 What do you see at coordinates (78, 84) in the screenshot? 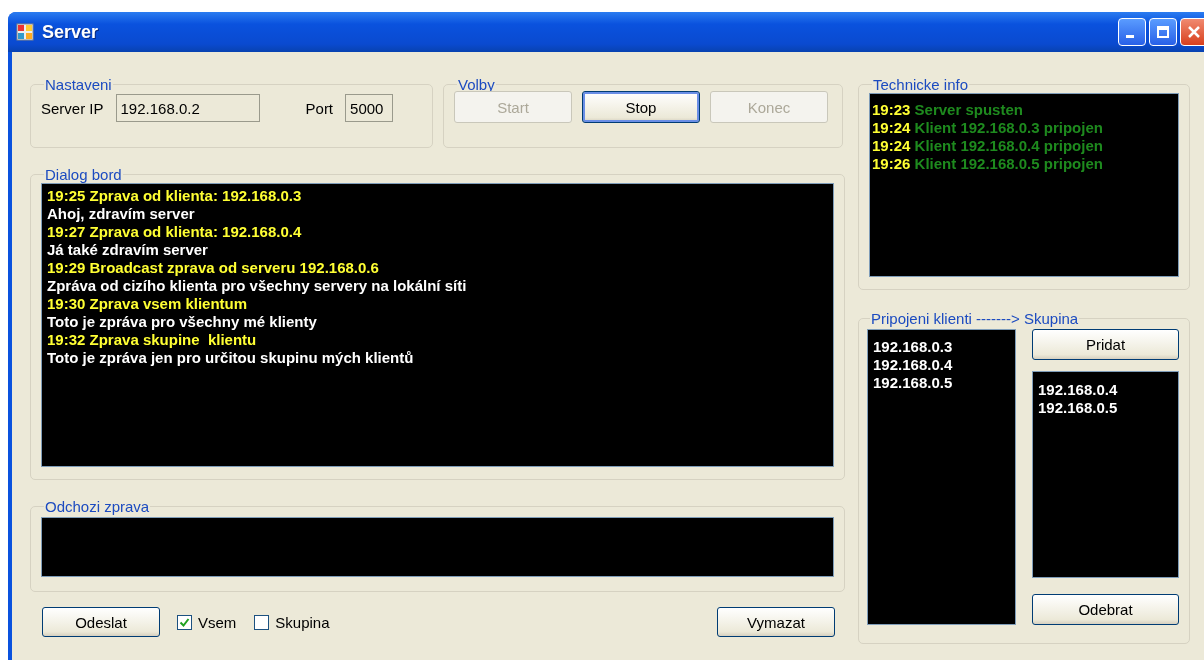
I see `group-label: Nastaveni` at bounding box center [78, 84].